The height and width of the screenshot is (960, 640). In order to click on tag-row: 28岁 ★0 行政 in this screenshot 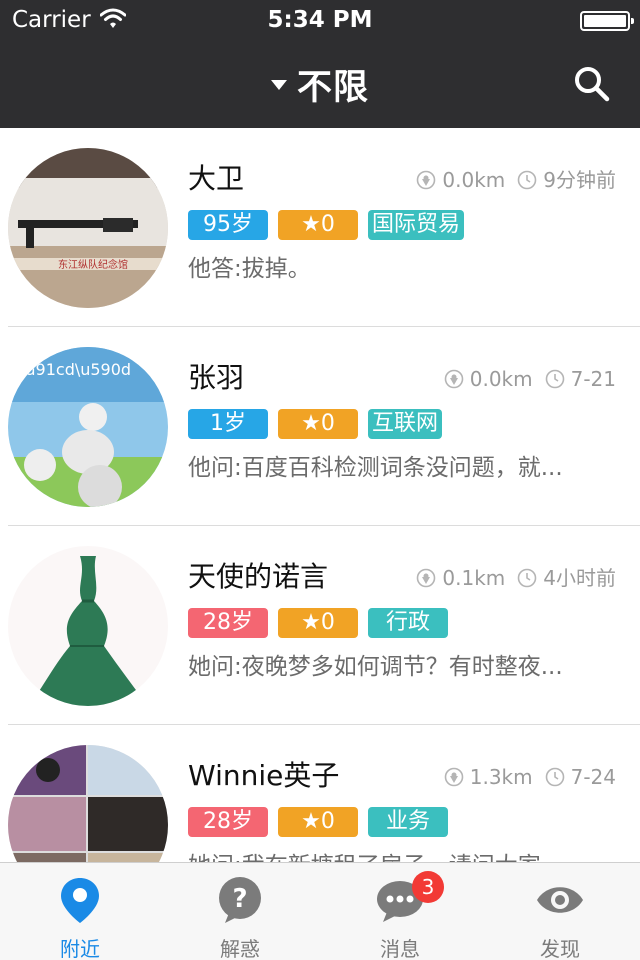, I will do `click(323, 623)`.